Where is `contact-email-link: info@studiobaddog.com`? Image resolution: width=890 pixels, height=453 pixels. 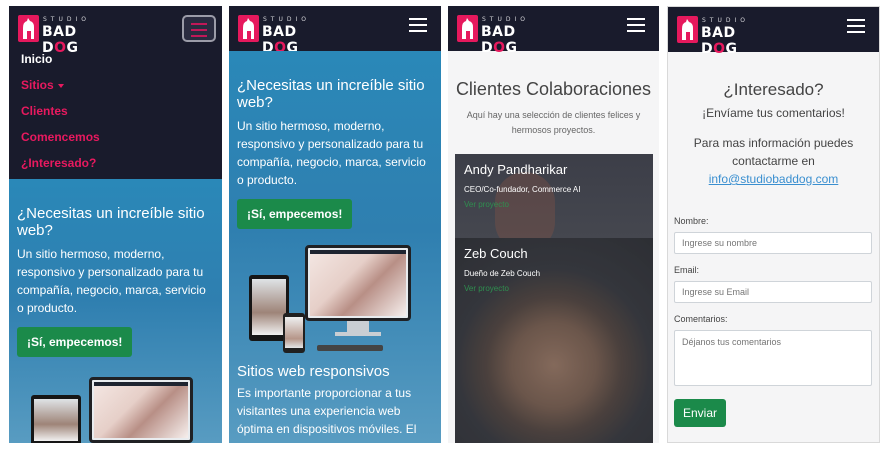 contact-email-link: info@studiobaddog.com is located at coordinates (774, 179).